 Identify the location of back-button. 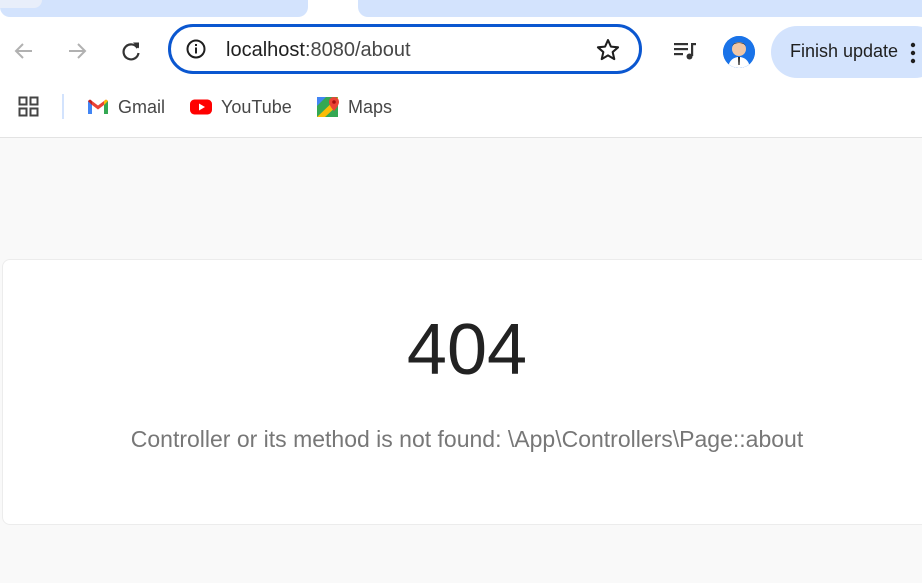
(24, 51).